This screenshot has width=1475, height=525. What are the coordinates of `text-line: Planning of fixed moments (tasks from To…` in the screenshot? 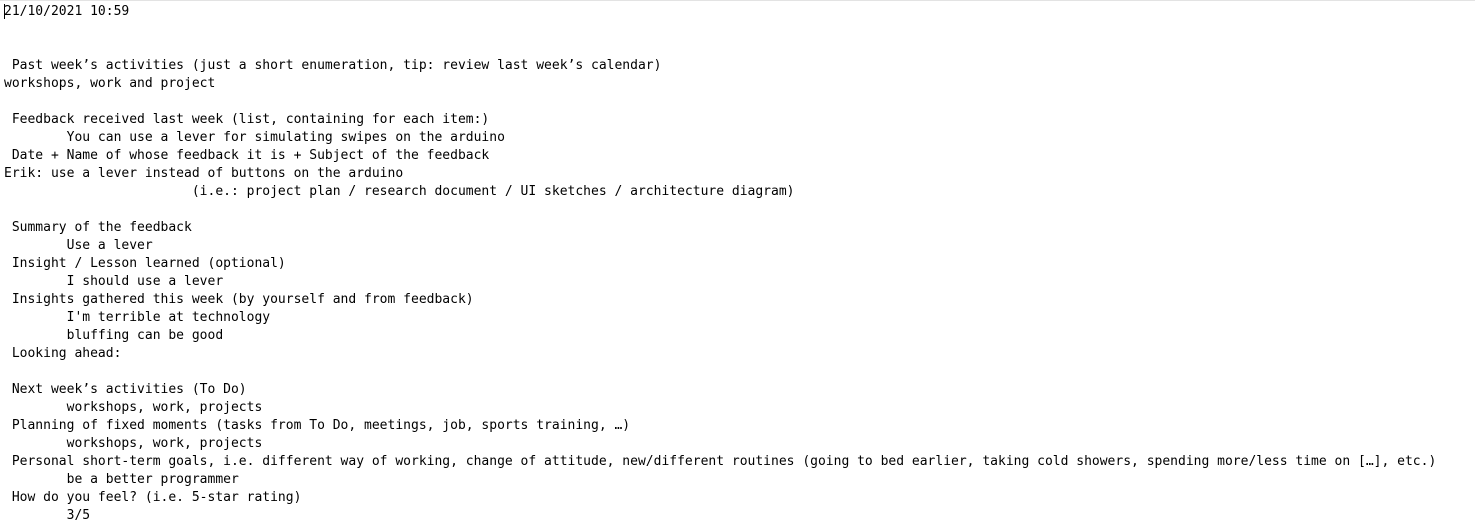 It's located at (317, 425).